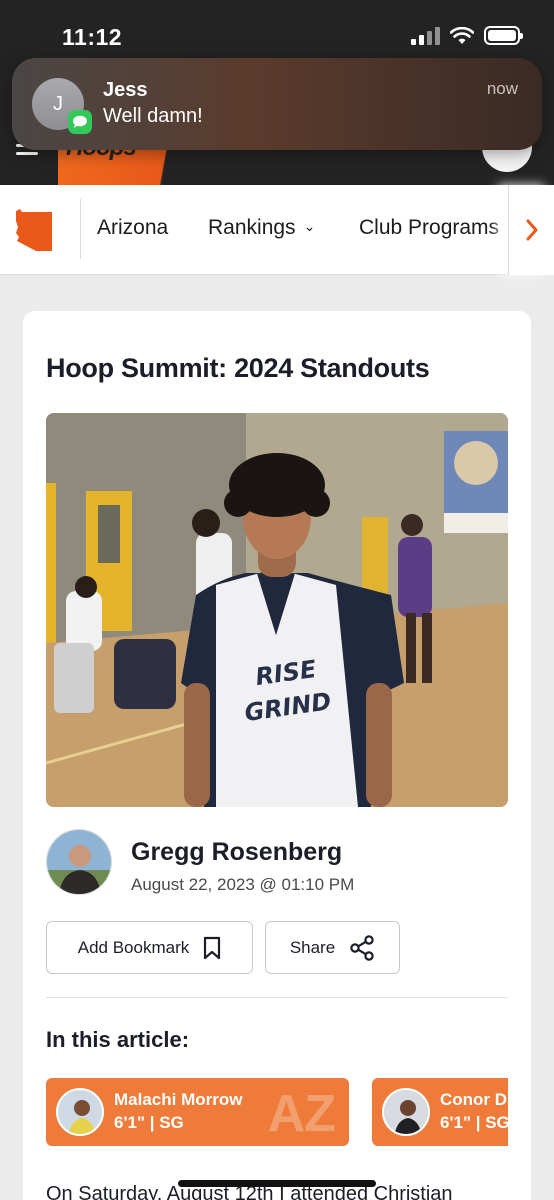 Image resolution: width=554 pixels, height=1200 pixels. What do you see at coordinates (178, 1099) in the screenshot?
I see `player-name: Malachi Morrow` at bounding box center [178, 1099].